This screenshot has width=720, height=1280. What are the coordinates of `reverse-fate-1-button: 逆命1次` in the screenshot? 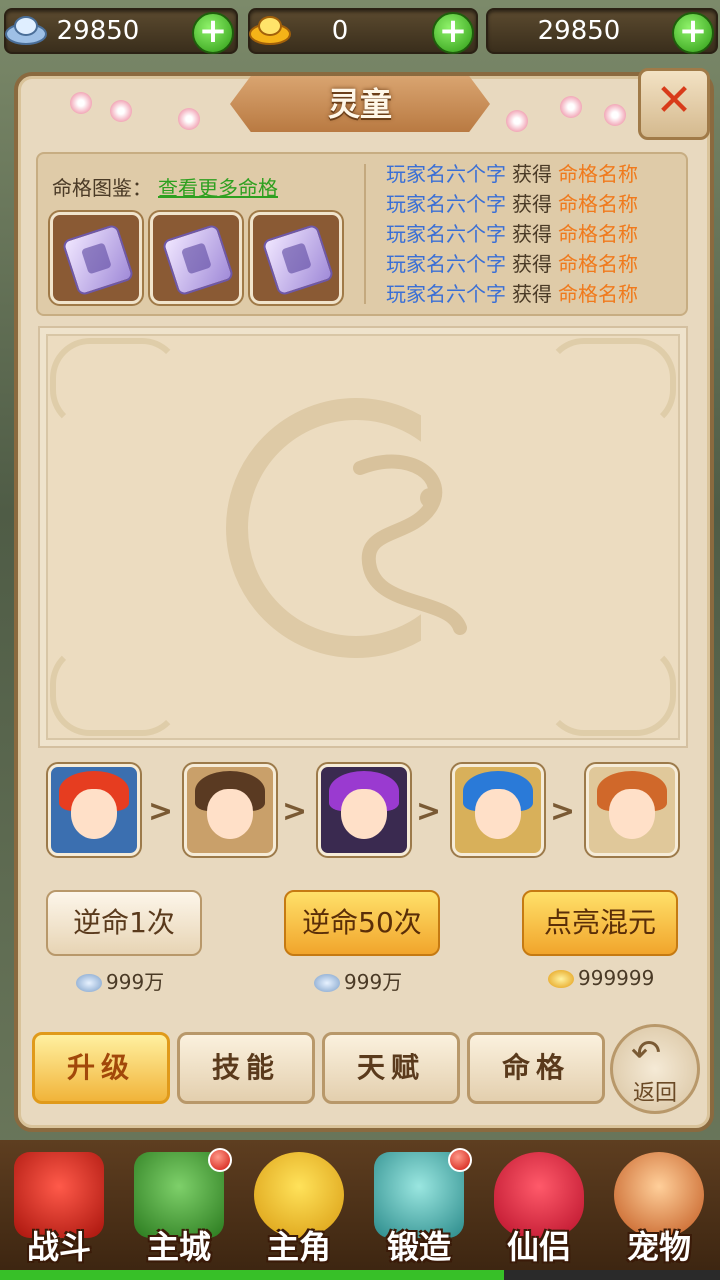 It's located at (124, 923).